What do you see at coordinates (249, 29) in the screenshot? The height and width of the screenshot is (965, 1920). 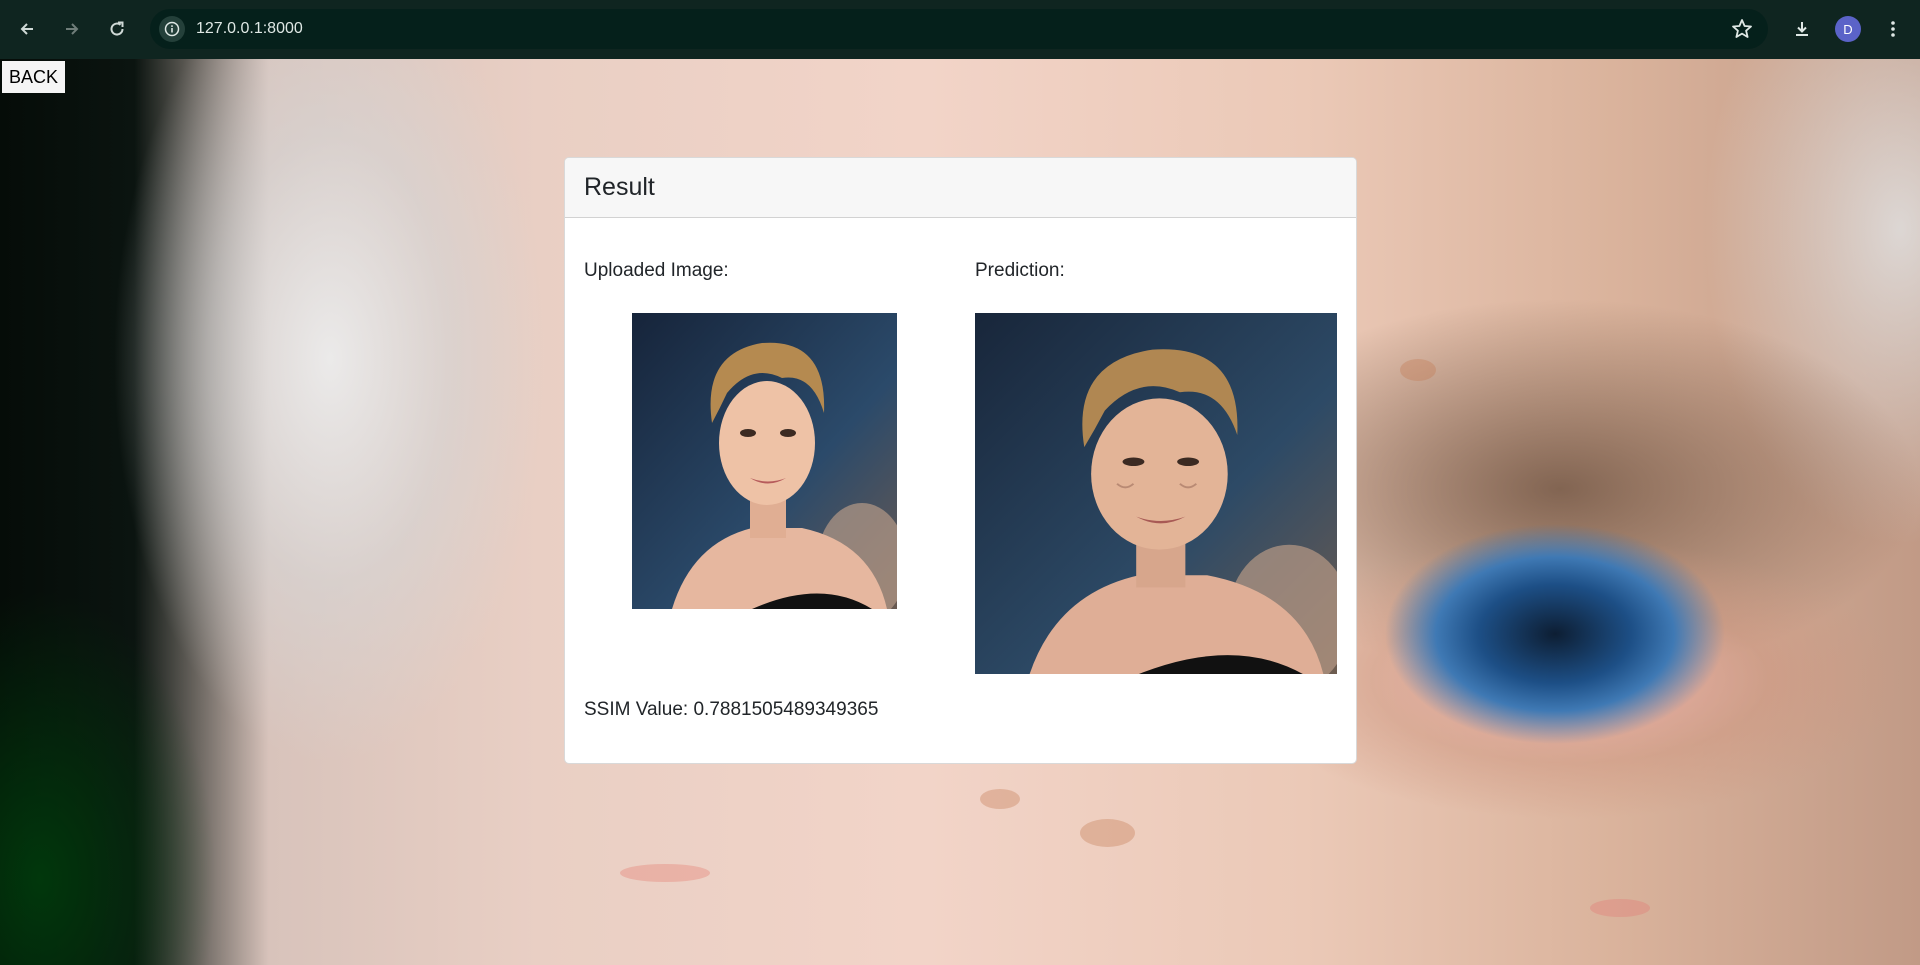 I see `url-text: 127.0.0.1:8000` at bounding box center [249, 29].